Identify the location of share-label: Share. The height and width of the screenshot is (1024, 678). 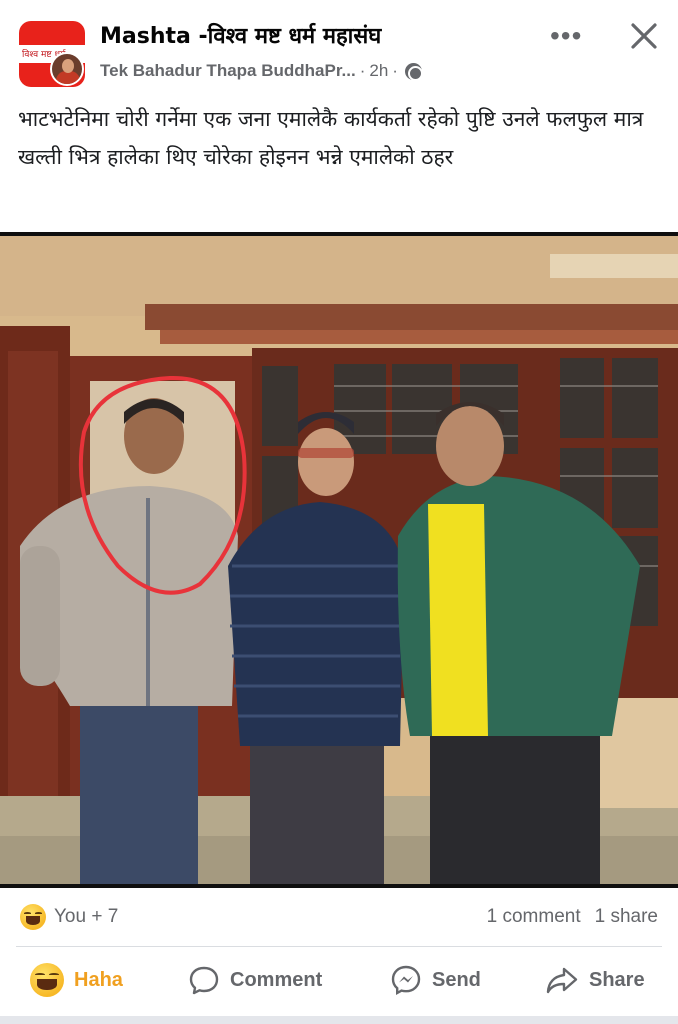
(617, 979).